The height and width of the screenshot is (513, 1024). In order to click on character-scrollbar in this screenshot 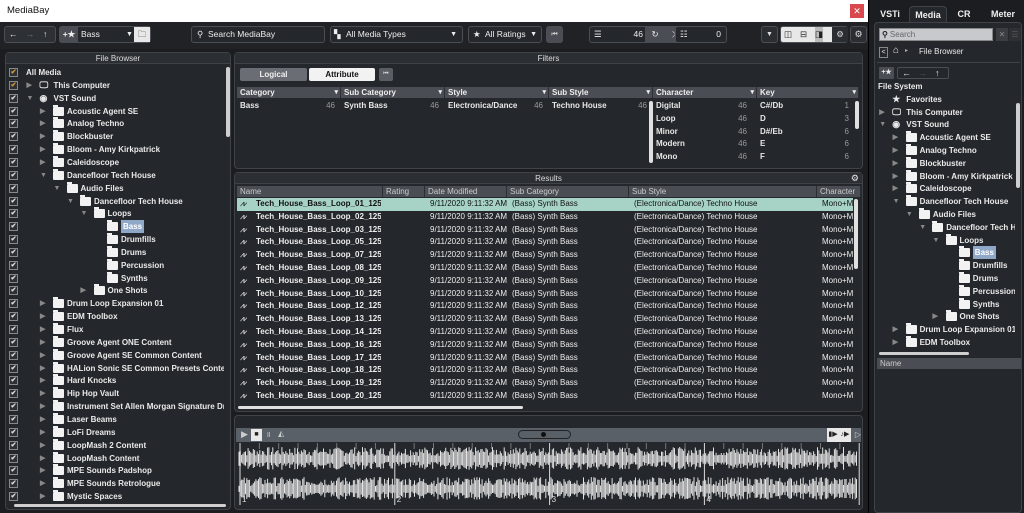, I will do `click(651, 132)`.